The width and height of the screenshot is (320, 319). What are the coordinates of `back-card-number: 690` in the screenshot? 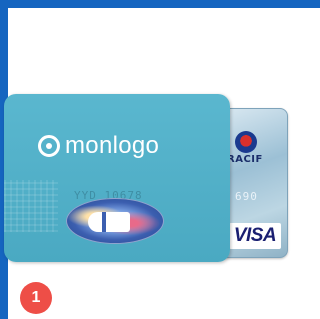 It's located at (246, 196).